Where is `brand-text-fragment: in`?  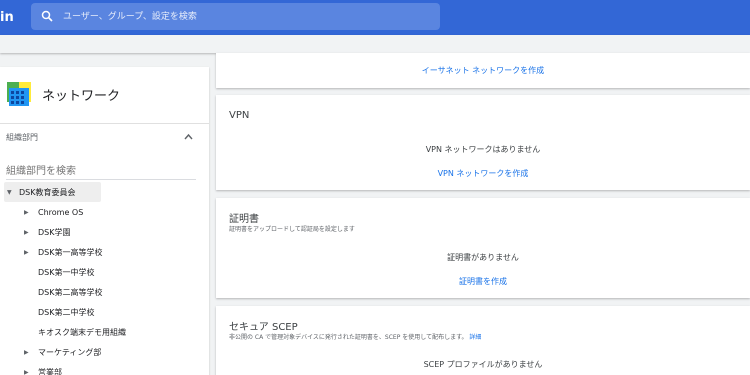 brand-text-fragment: in is located at coordinates (7, 17).